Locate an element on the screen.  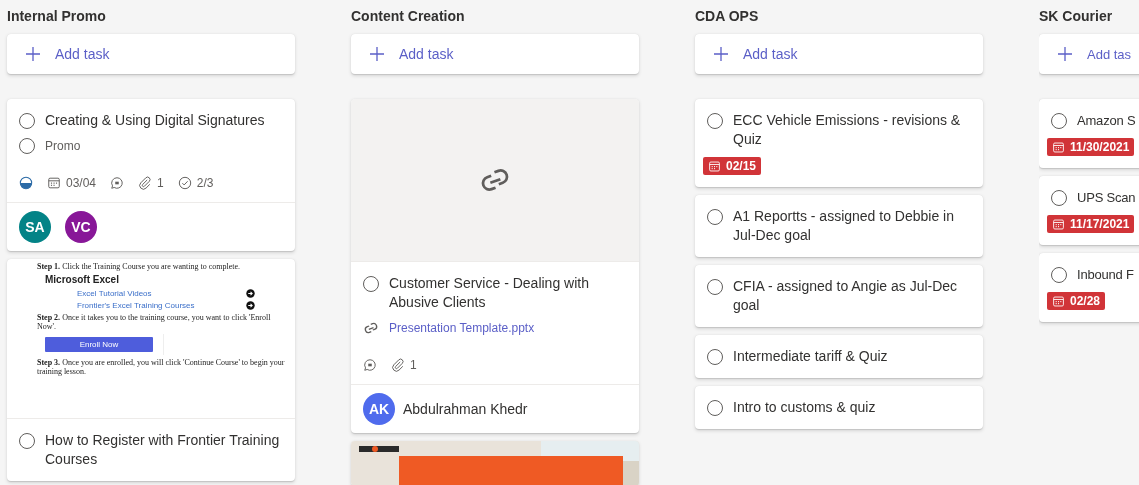
column-title: Content Creation is located at coordinates (408, 16).